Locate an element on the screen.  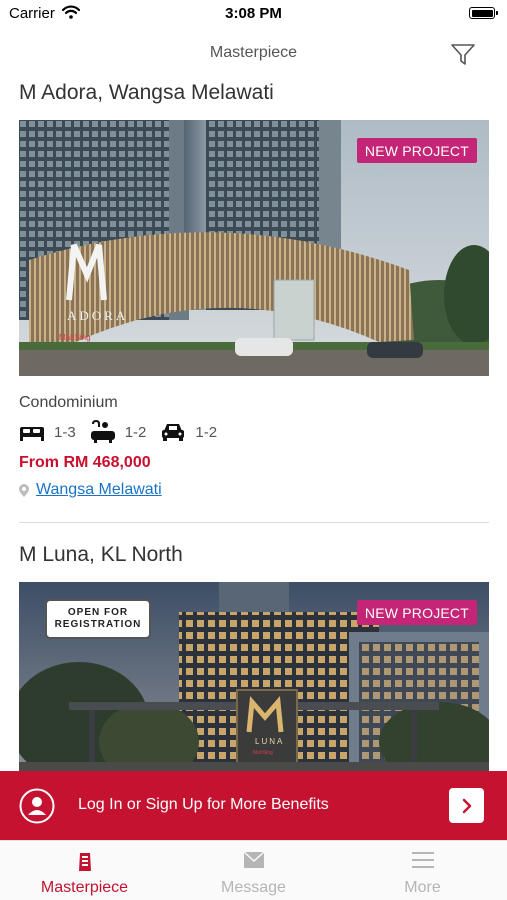
property-type: Condominium is located at coordinates (68, 402).